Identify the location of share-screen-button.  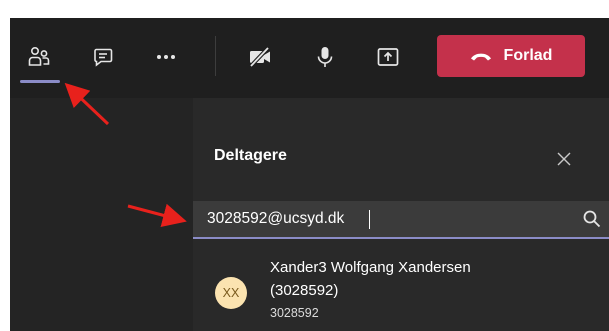
(388, 57).